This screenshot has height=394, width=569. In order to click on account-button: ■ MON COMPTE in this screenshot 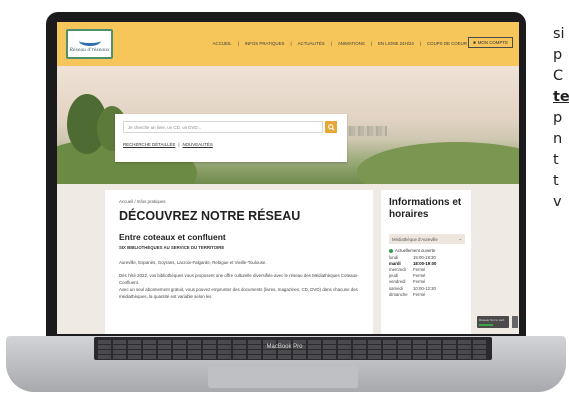, I will do `click(490, 42)`.